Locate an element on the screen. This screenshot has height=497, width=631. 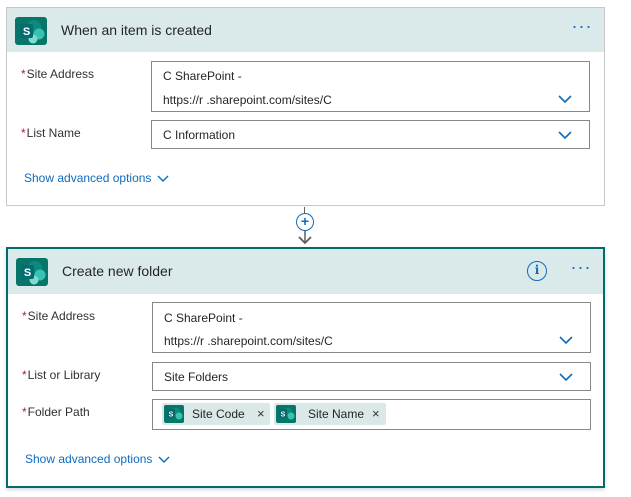
folder-path-input: S Site Code × S Site Name × is located at coordinates (371, 414).